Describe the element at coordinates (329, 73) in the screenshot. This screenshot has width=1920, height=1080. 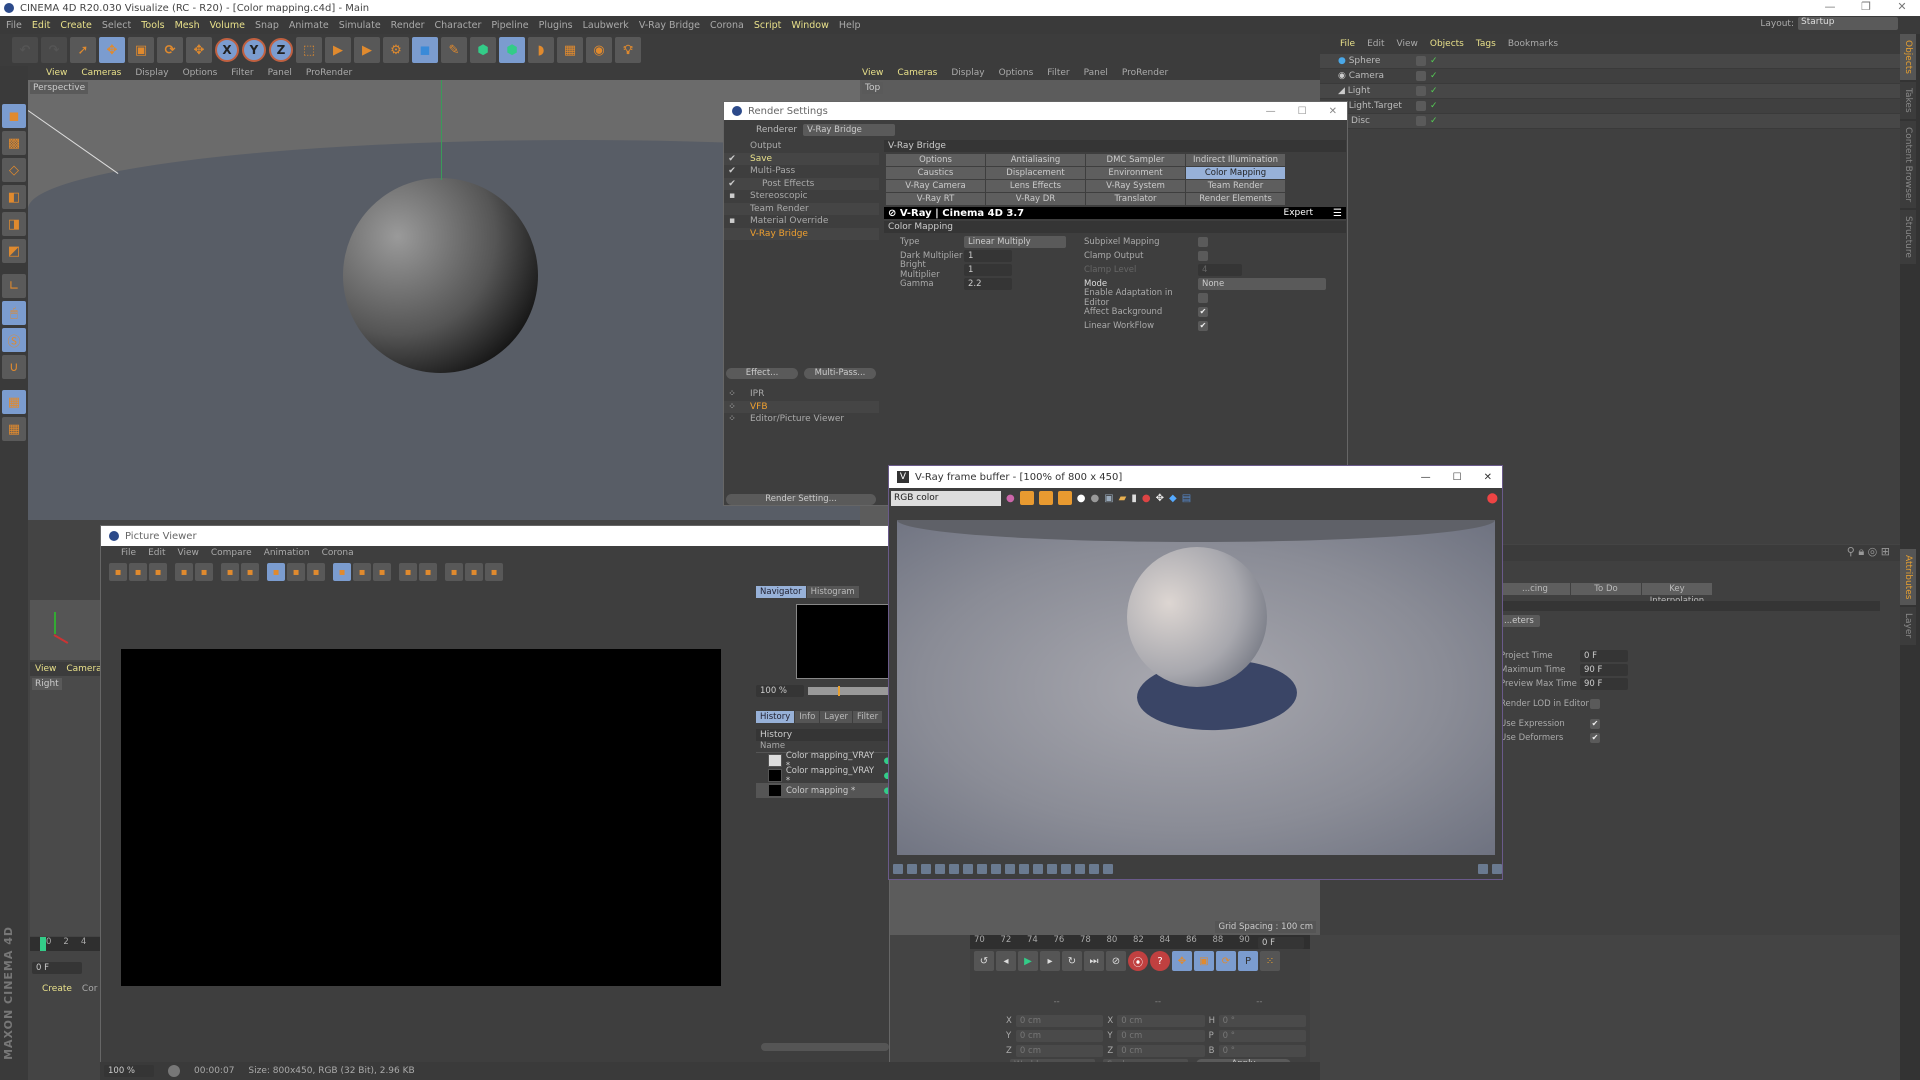
I see `menu-prorender: ProRender` at that location.